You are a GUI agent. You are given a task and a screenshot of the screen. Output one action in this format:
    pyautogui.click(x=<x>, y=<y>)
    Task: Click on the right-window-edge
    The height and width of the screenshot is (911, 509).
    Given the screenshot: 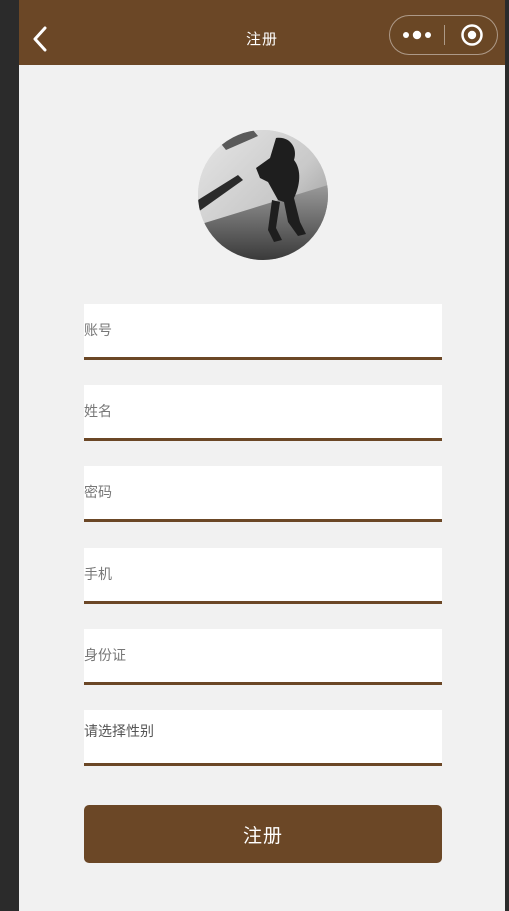 What is the action you would take?
    pyautogui.click(x=507, y=455)
    